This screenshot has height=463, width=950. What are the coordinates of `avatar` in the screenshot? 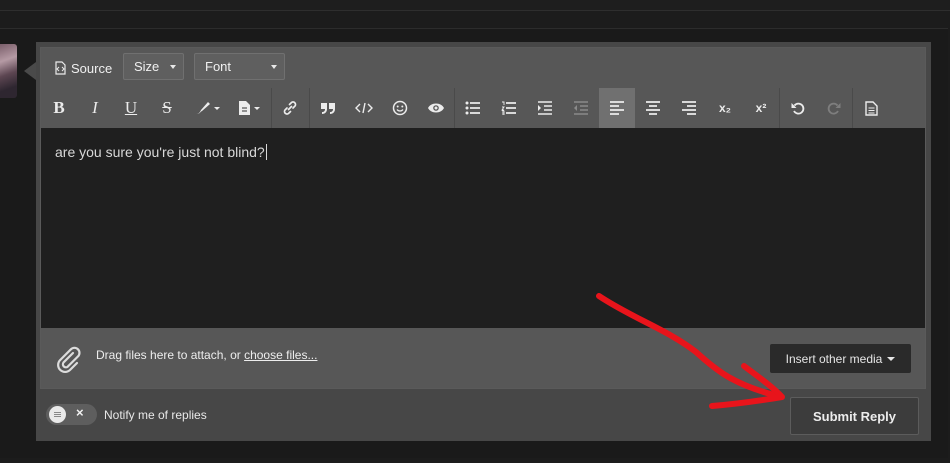 It's located at (8, 71).